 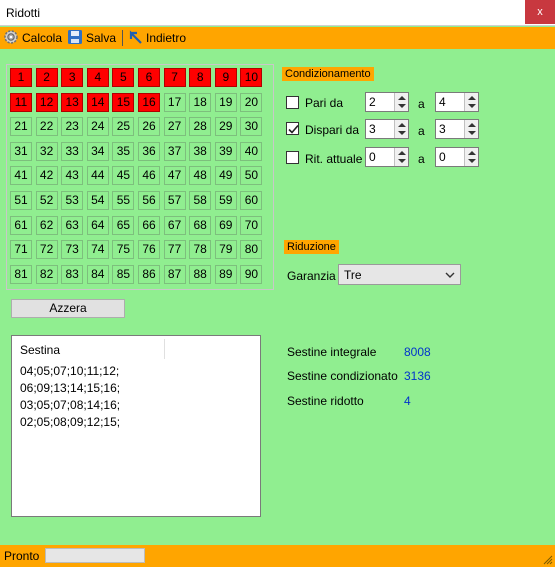 I want to click on number-cell: 47, so click(x=174, y=176).